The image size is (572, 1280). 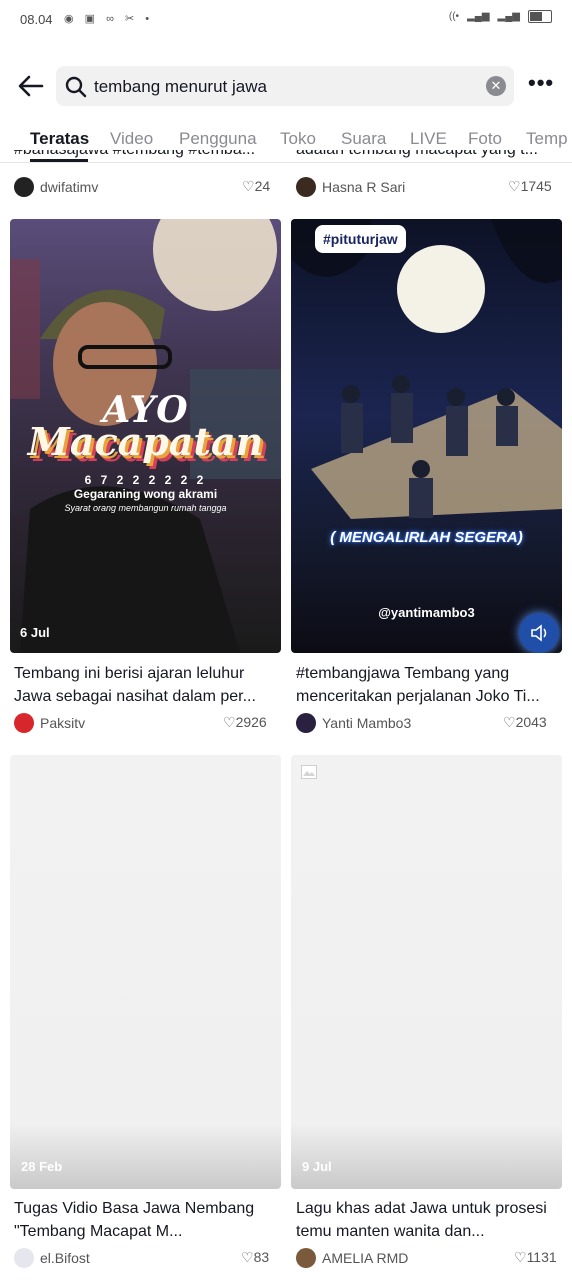 I want to click on tab-suara: Suara, so click(x=363, y=139).